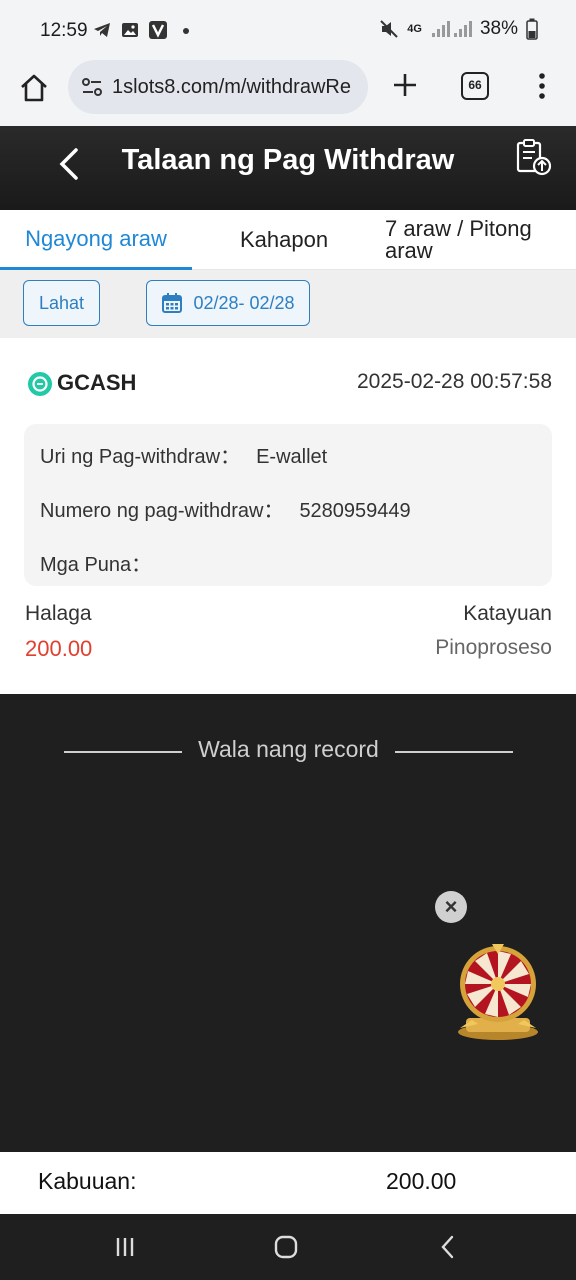 This screenshot has height=1280, width=576. I want to click on system-nav-bar, so click(288, 1247).